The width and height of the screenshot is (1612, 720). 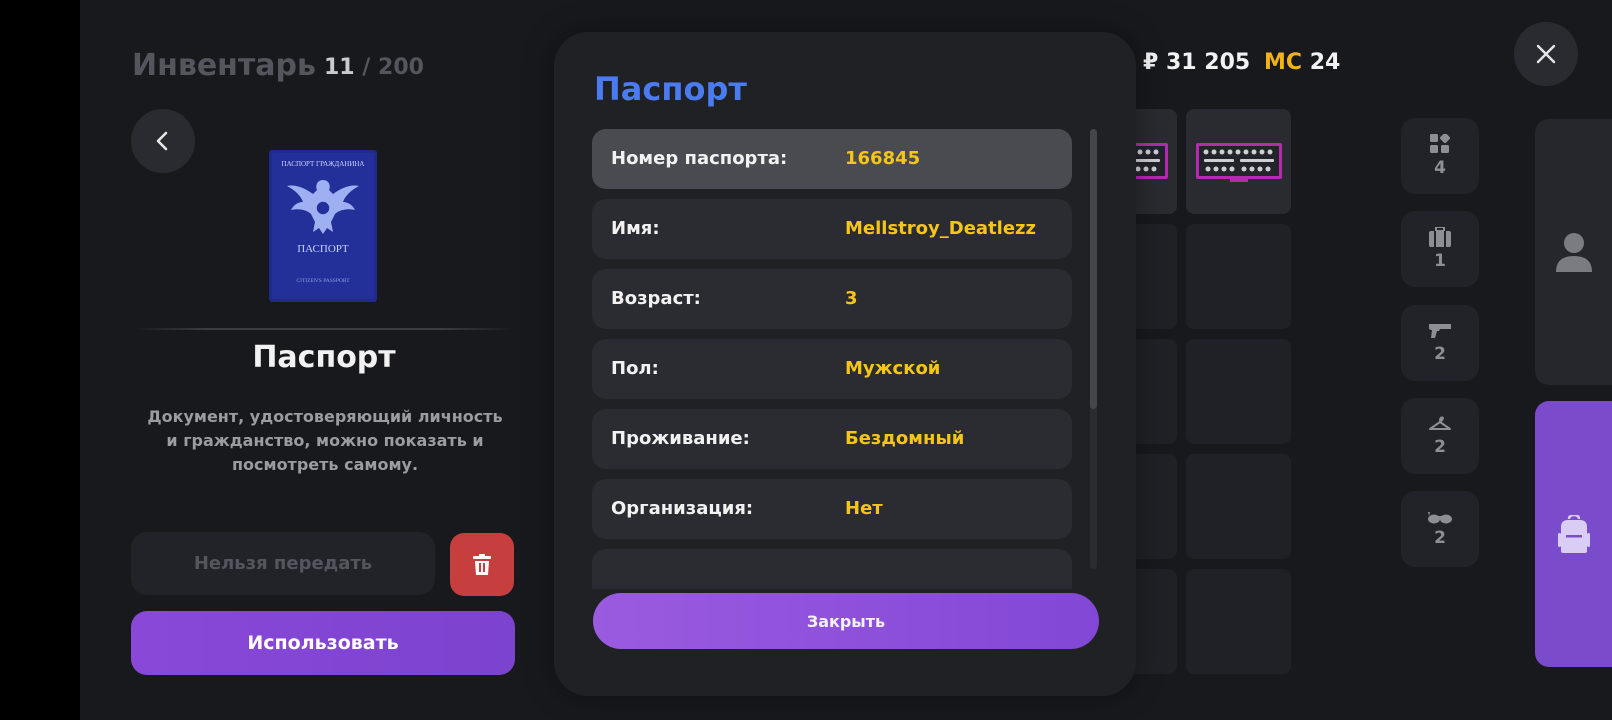 I want to click on detail-row-partial, so click(x=832, y=569).